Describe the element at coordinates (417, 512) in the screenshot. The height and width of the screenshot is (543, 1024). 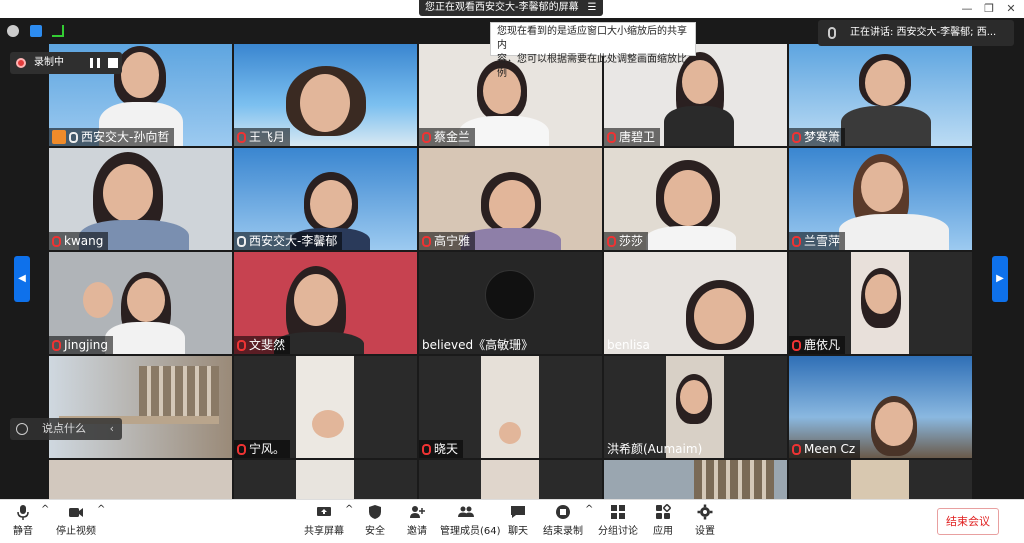
I see `add-user-icon` at that location.